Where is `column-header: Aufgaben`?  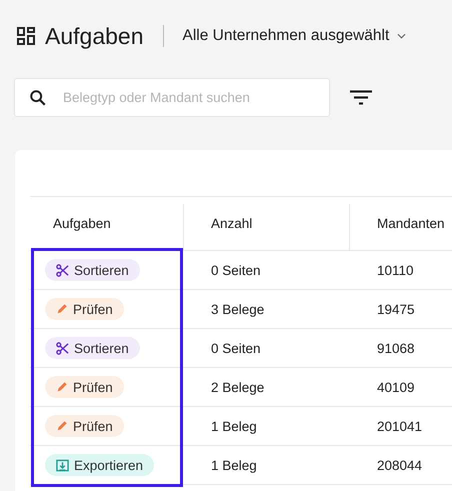
column-header: Aufgaben is located at coordinates (82, 223).